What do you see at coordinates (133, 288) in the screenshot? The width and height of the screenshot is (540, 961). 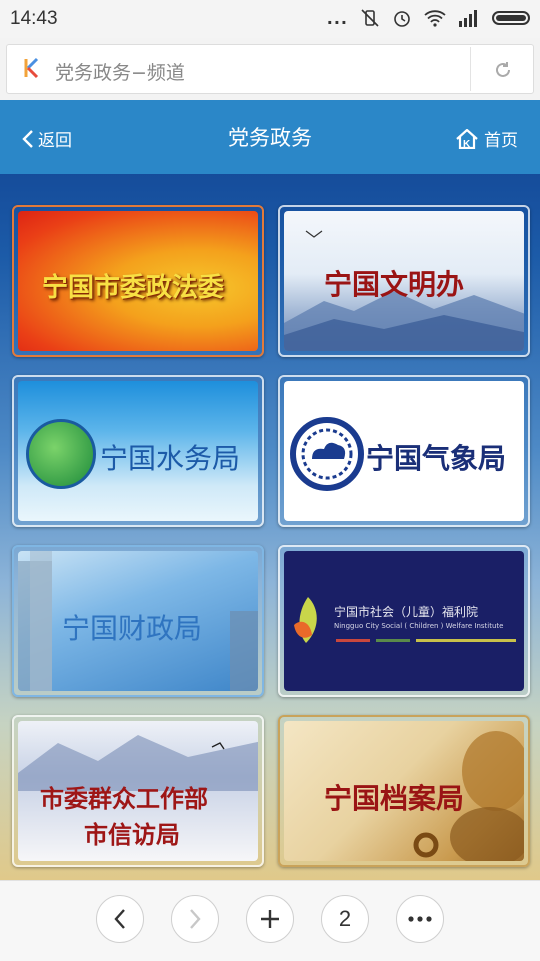 I see `tile-label: 宁国市委政法委` at bounding box center [133, 288].